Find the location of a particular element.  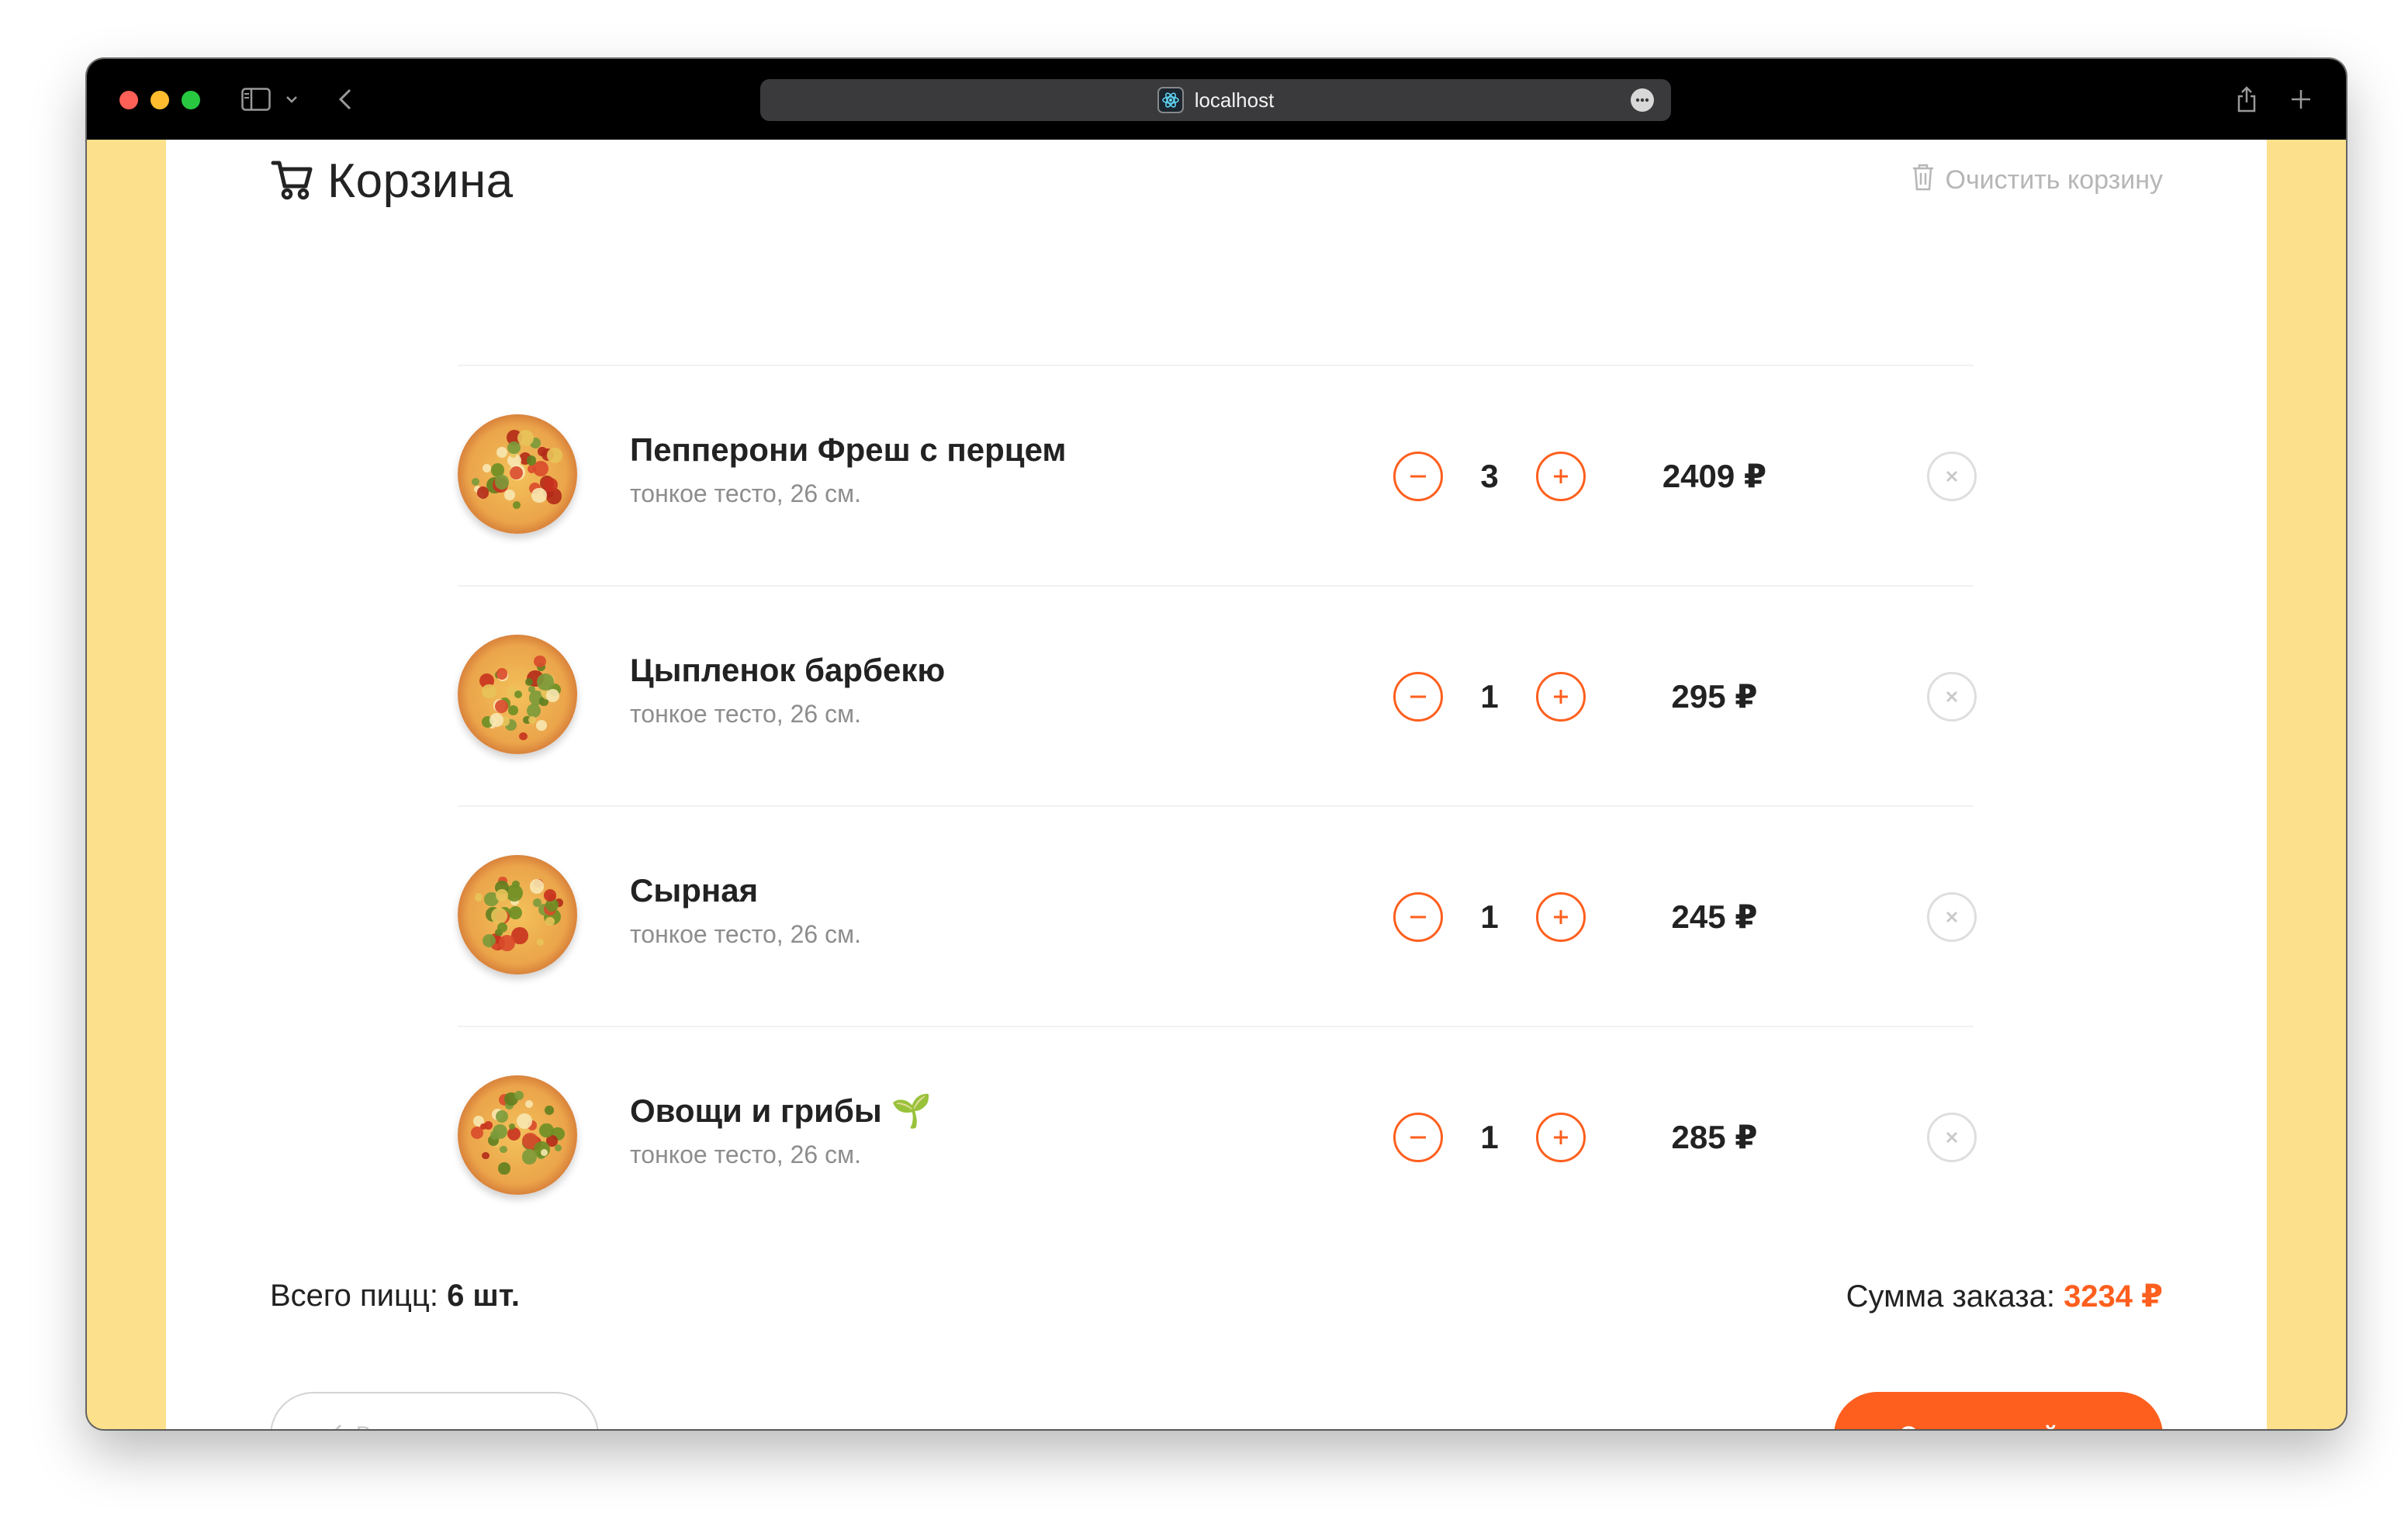

total-sum-label: Сумма заказа: is located at coordinates (1950, 1296).